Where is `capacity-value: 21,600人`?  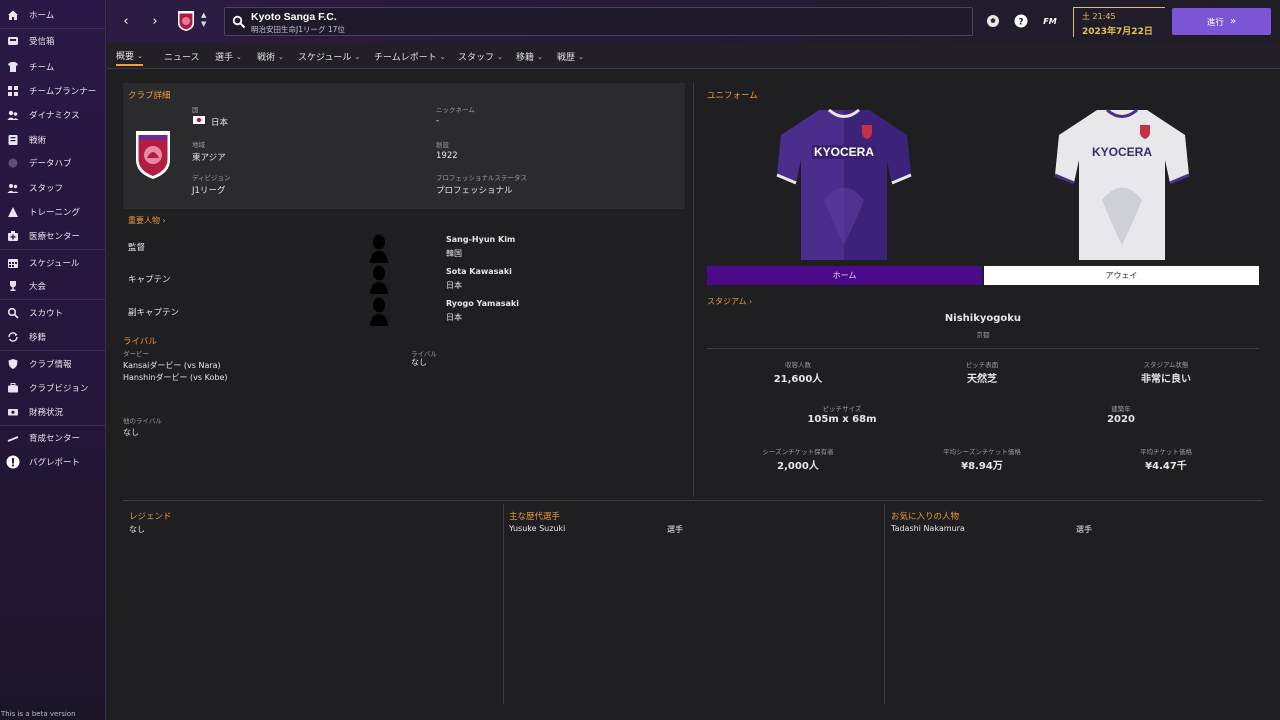
capacity-value: 21,600人 is located at coordinates (798, 379).